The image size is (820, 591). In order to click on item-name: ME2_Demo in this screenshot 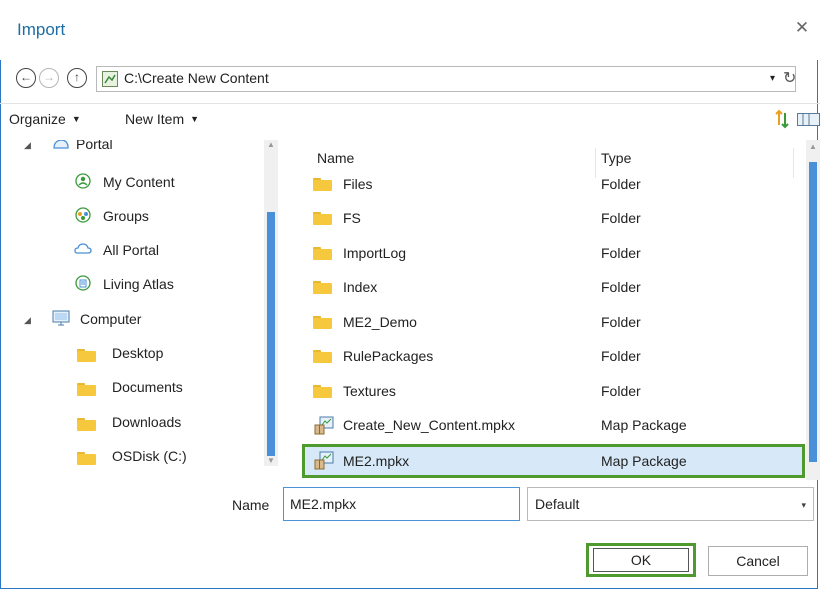, I will do `click(380, 322)`.